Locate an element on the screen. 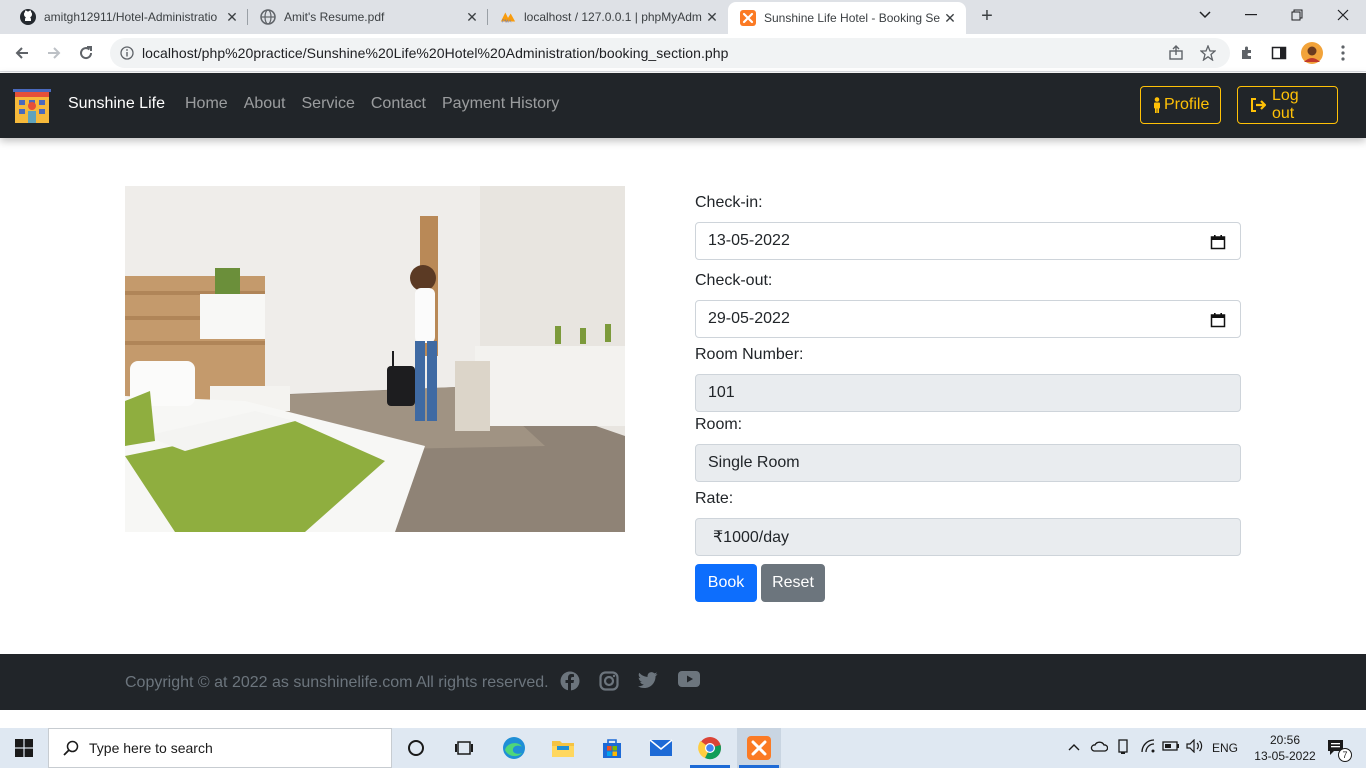 This screenshot has width=1366, height=768. tab-resume: Amit's Resume.pdf ✕ is located at coordinates (368, 17).